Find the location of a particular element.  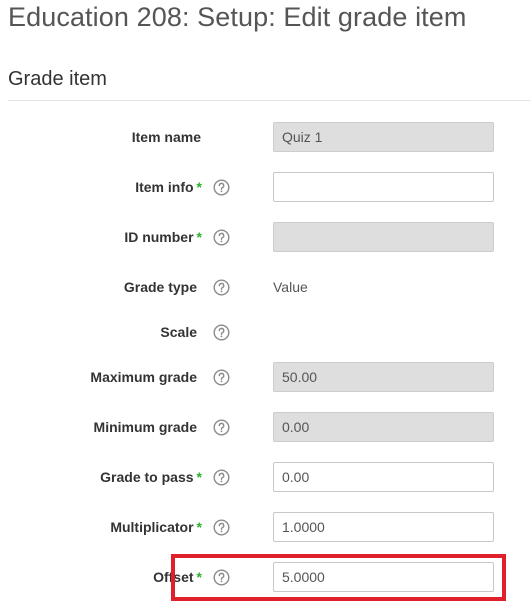

scale-label-group: Scale is located at coordinates (195, 332).